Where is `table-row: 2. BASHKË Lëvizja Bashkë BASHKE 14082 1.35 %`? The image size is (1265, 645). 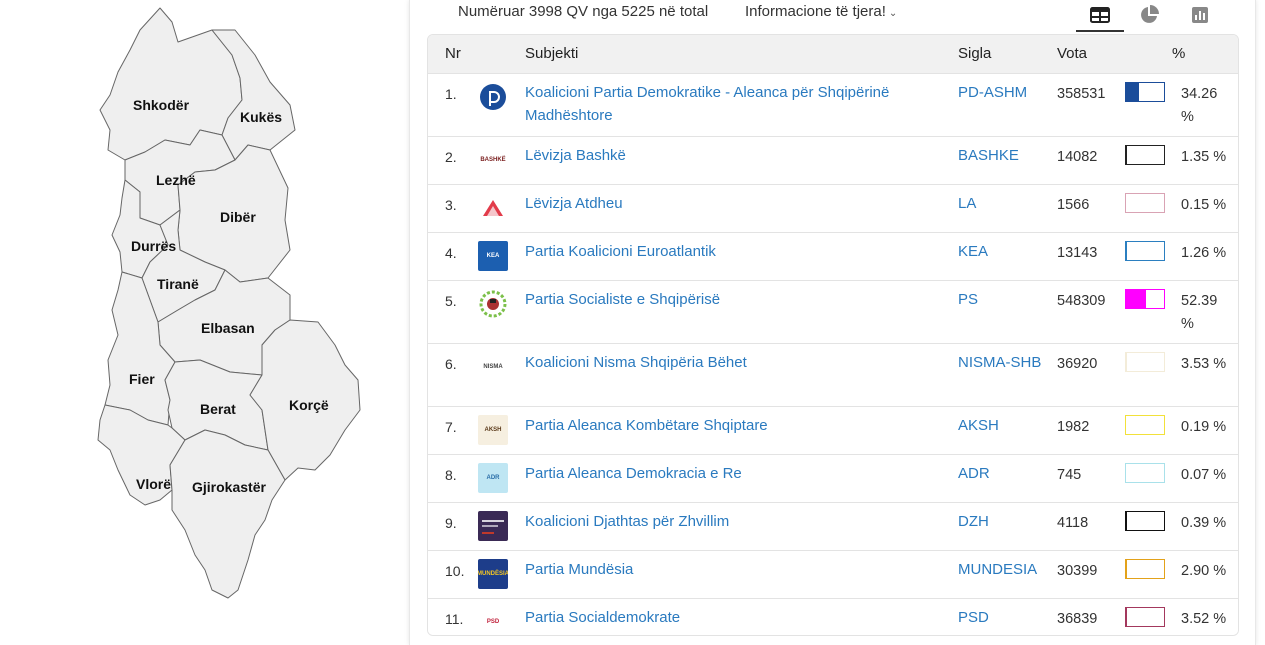 table-row: 2. BASHKË Lëvizja Bashkë BASHKE 14082 1.35 % is located at coordinates (833, 160).